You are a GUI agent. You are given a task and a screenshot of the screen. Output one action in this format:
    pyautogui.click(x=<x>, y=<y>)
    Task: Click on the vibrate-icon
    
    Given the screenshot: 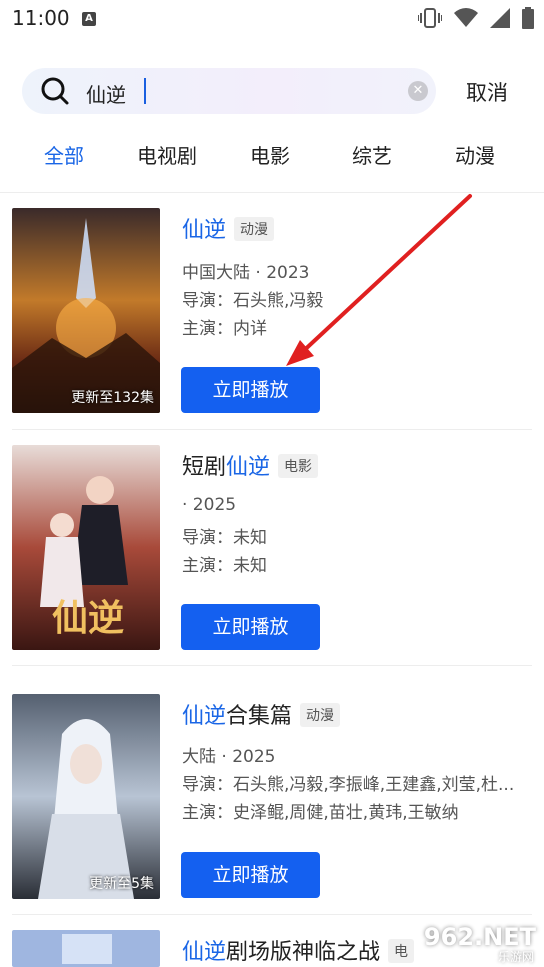 What is the action you would take?
    pyautogui.click(x=430, y=18)
    